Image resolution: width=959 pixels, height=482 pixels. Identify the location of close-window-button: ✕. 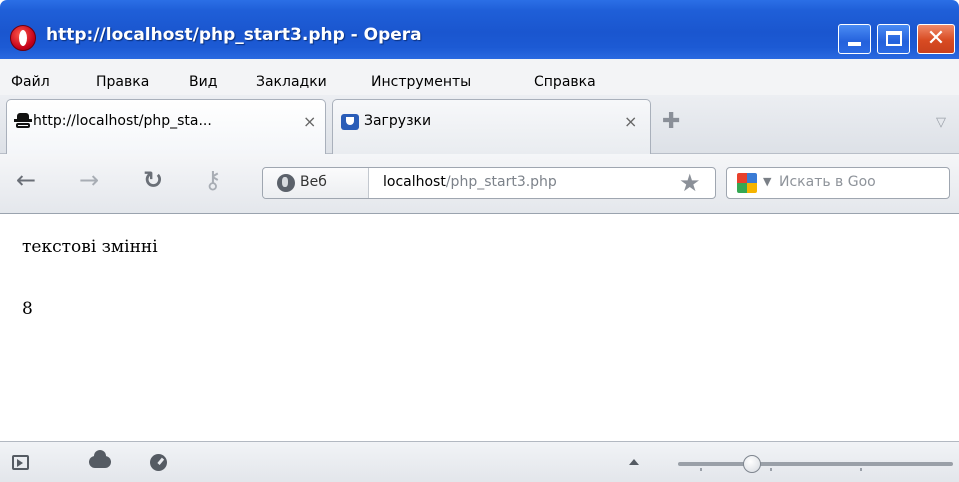
(936, 39).